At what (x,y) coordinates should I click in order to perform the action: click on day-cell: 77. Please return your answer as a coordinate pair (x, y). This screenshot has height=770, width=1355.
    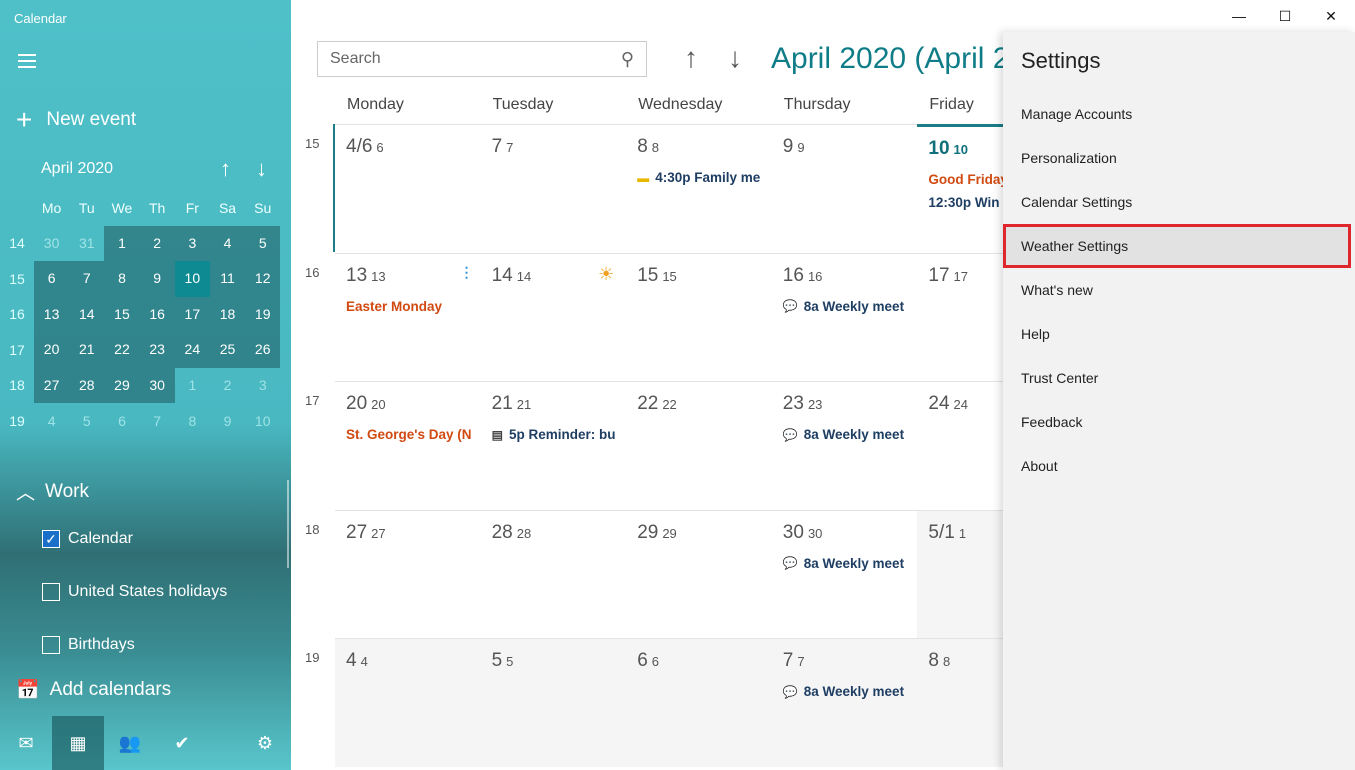
    Looking at the image, I should click on (553, 188).